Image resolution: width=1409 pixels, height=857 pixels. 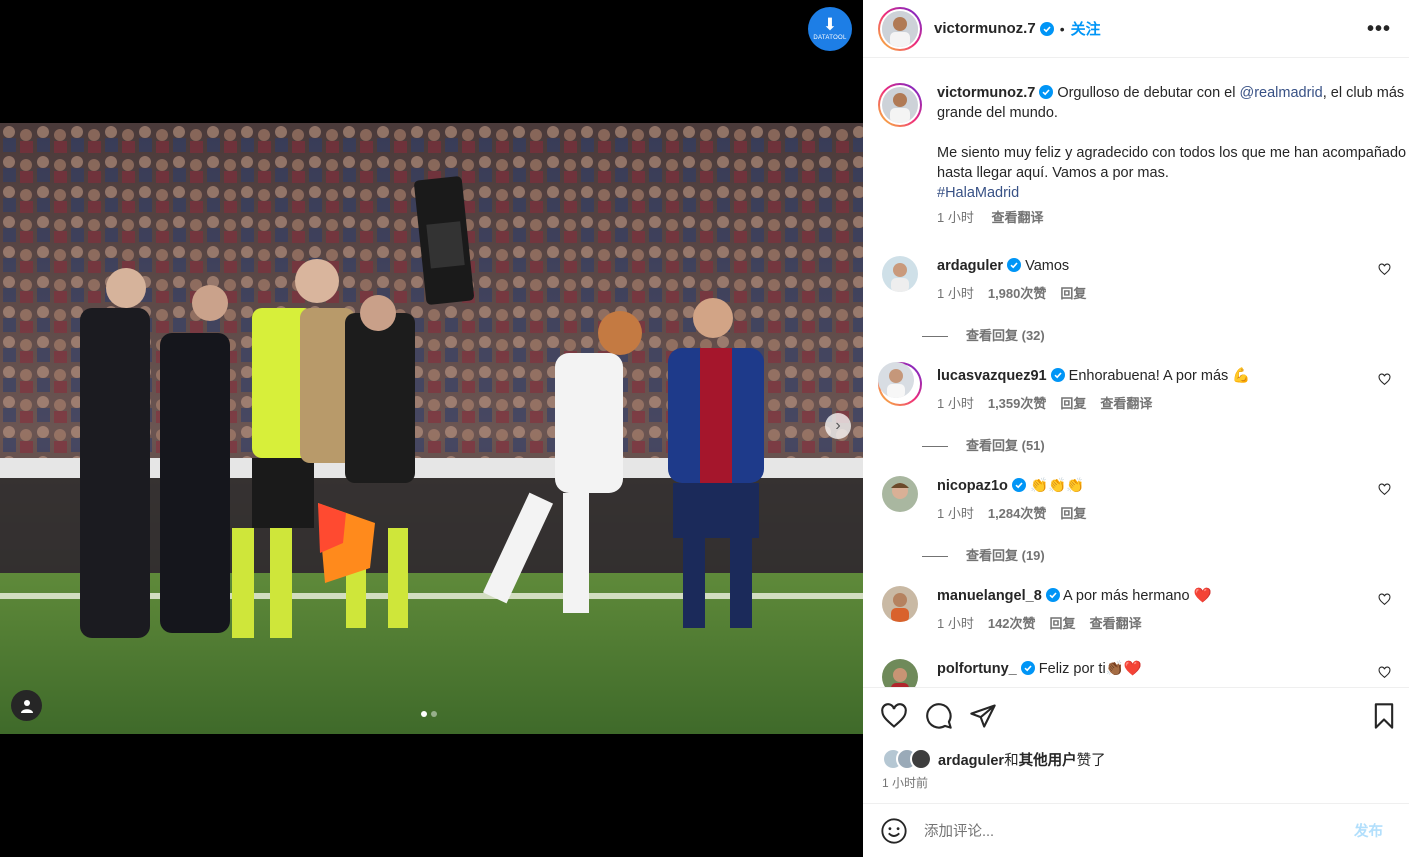 What do you see at coordinates (1005, 335) in the screenshot?
I see `view-replies-label: 查看回复 (32)` at bounding box center [1005, 335].